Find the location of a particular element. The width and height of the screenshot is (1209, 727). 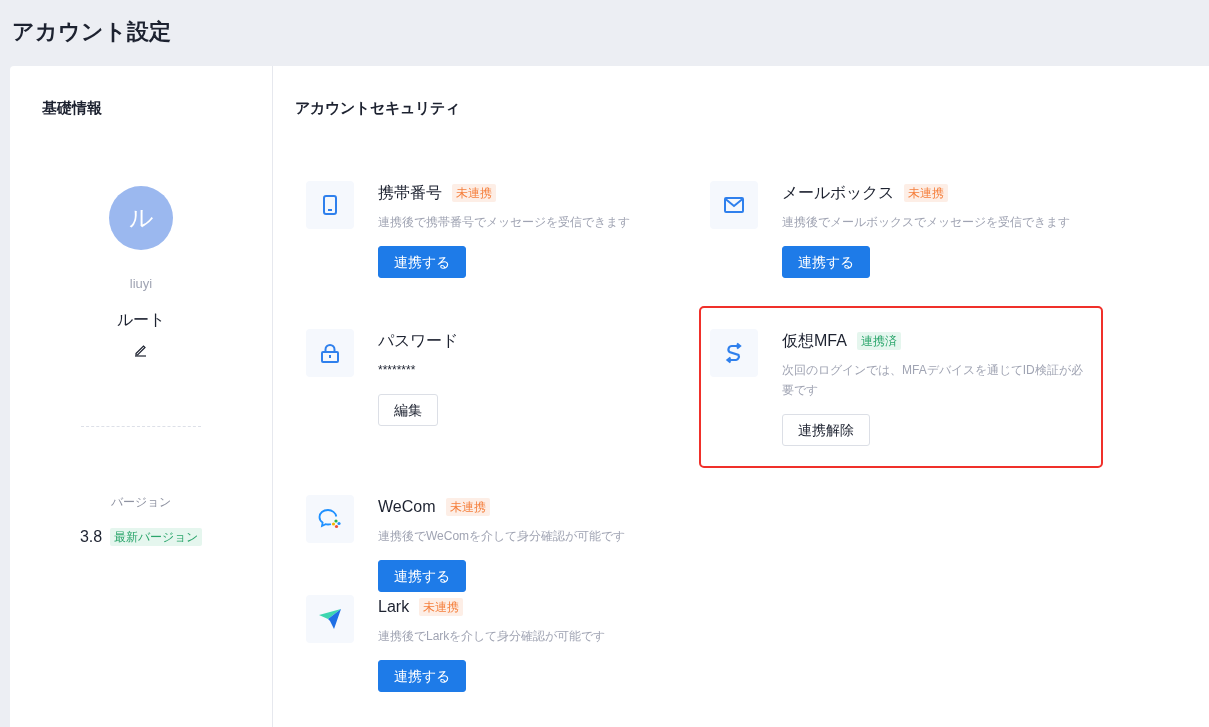

item-description: 連携後でWeComを介して身分確認が可能です is located at coordinates (502, 536).